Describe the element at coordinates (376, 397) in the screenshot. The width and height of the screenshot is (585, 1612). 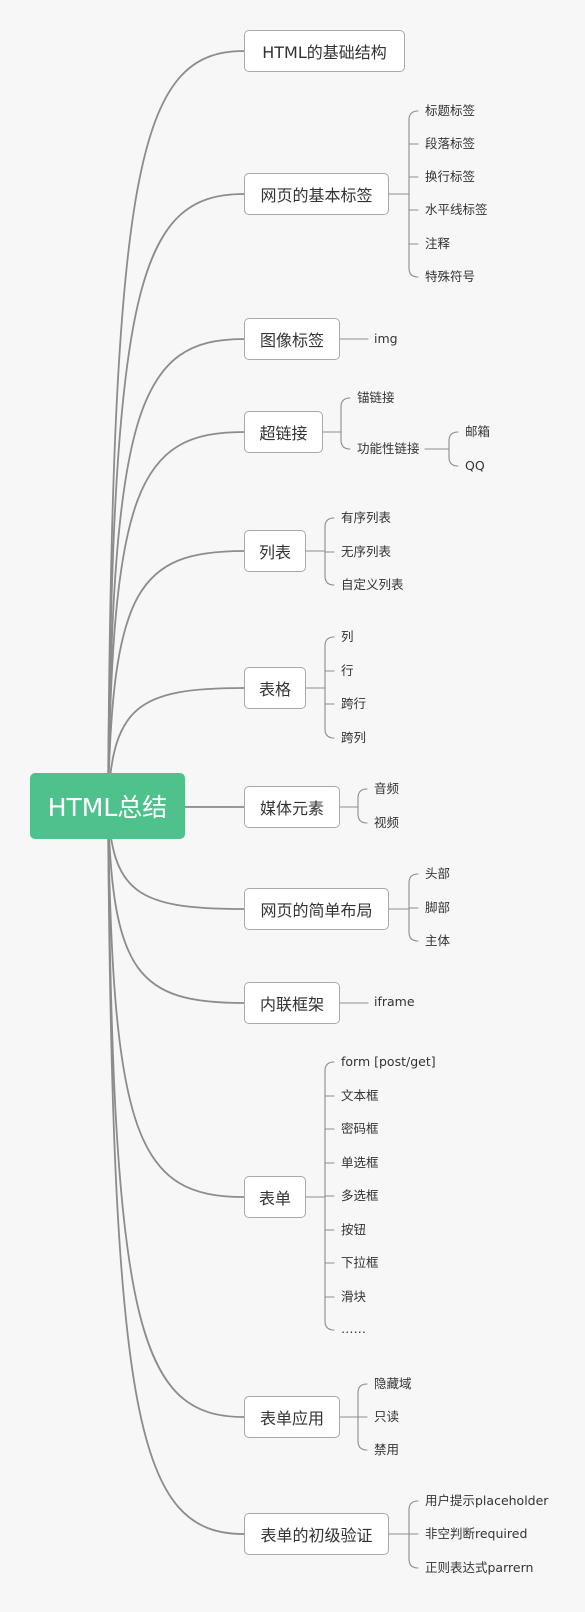
I see `leaf-anchor-link: 锚链接` at that location.